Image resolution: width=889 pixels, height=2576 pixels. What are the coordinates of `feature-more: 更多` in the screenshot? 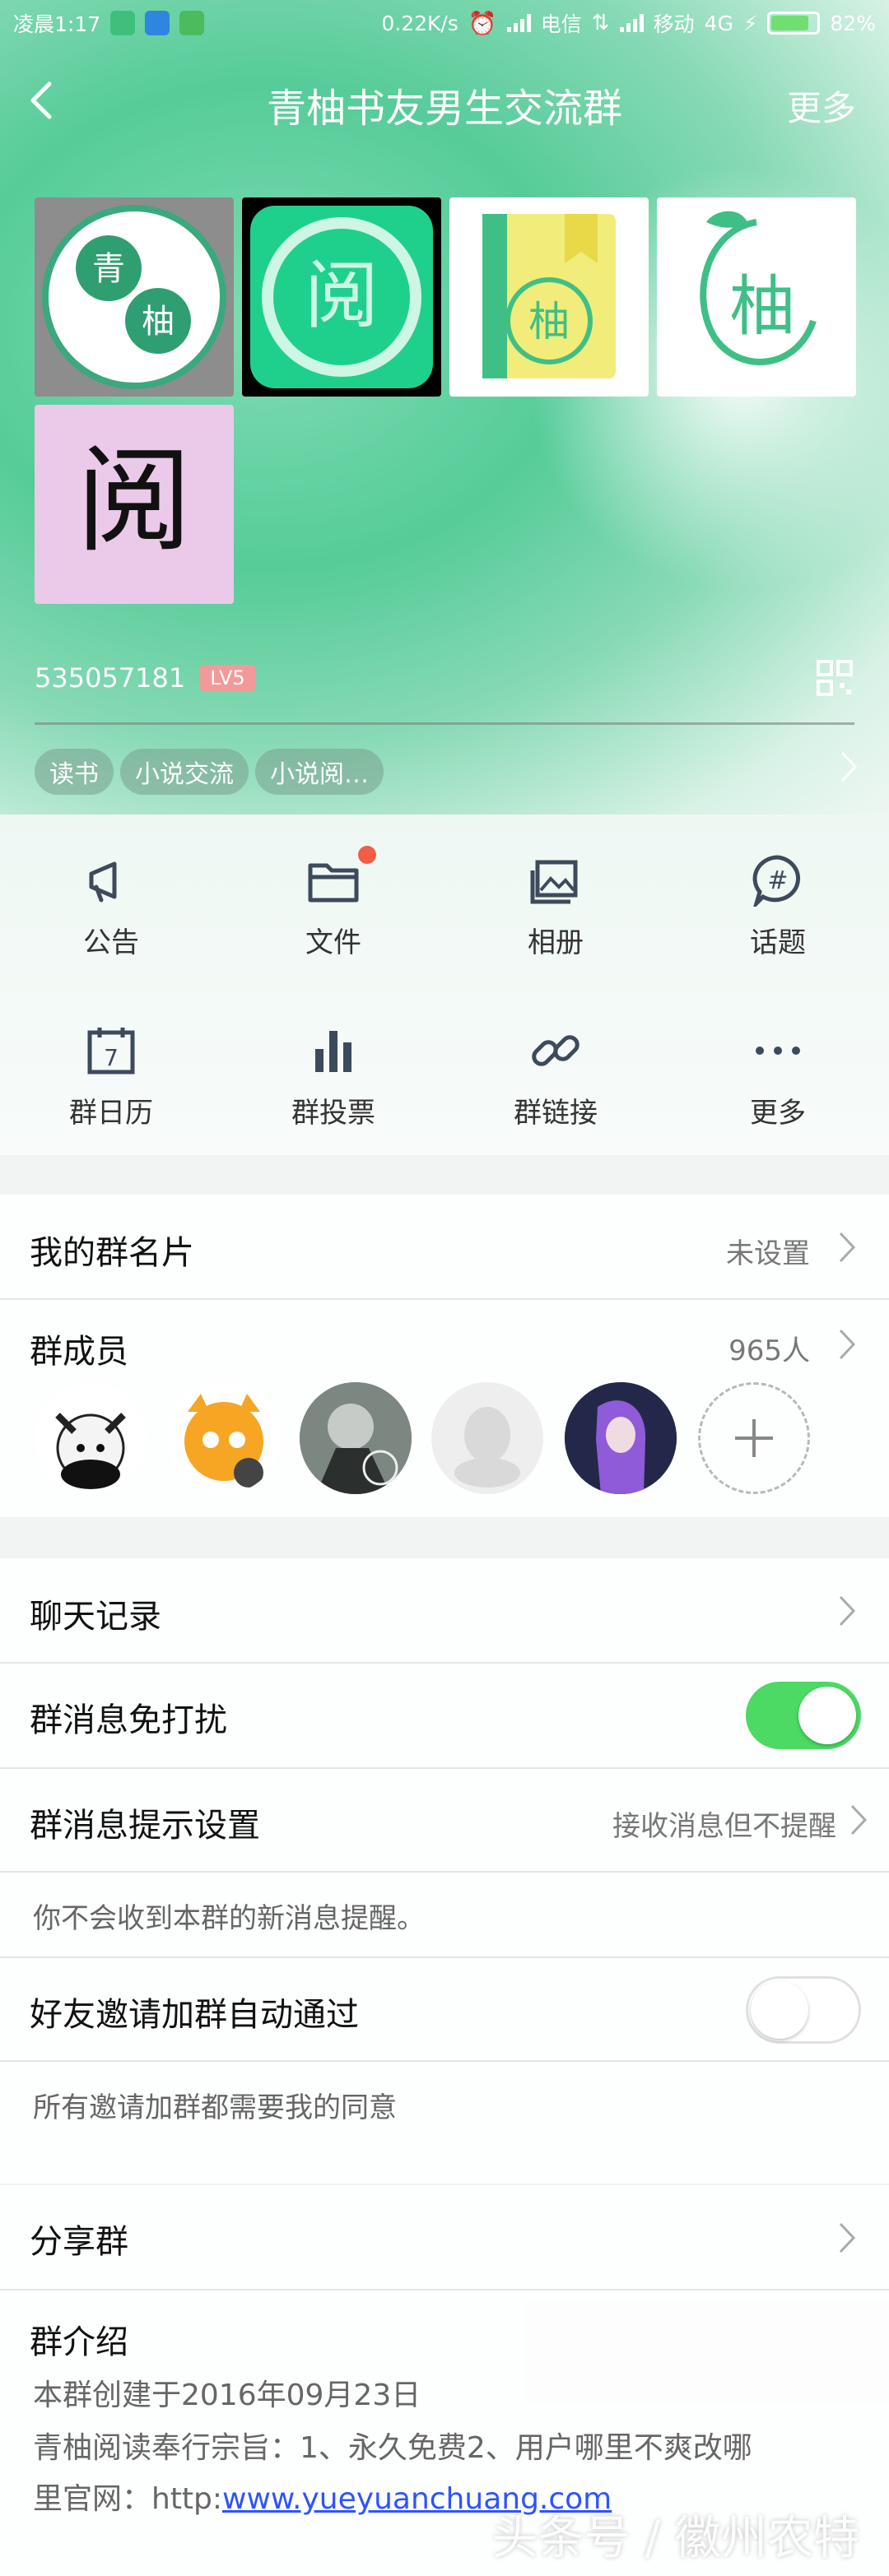 It's located at (778, 1067).